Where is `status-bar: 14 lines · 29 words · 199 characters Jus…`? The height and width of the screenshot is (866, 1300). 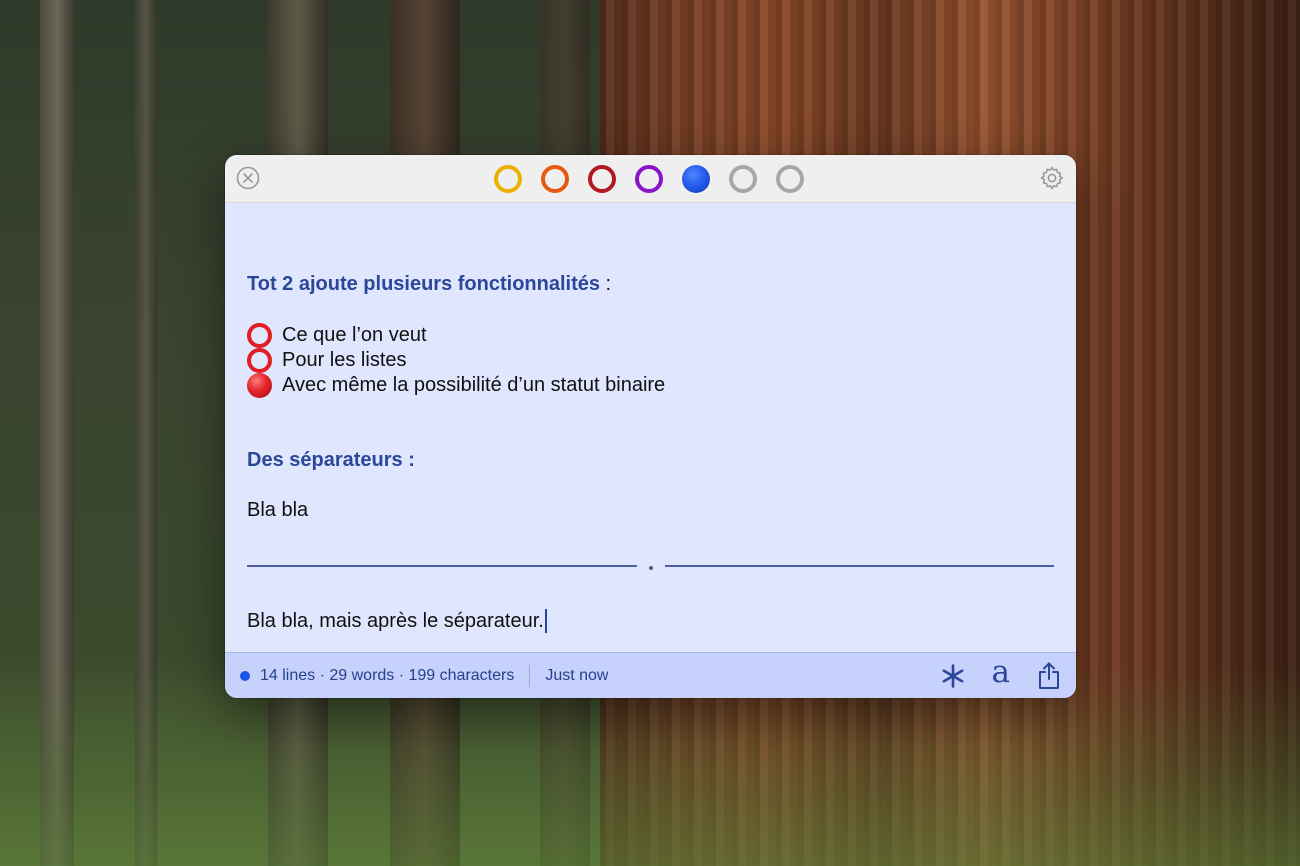
status-bar: 14 lines · 29 words · 199 characters Jus… is located at coordinates (650, 675).